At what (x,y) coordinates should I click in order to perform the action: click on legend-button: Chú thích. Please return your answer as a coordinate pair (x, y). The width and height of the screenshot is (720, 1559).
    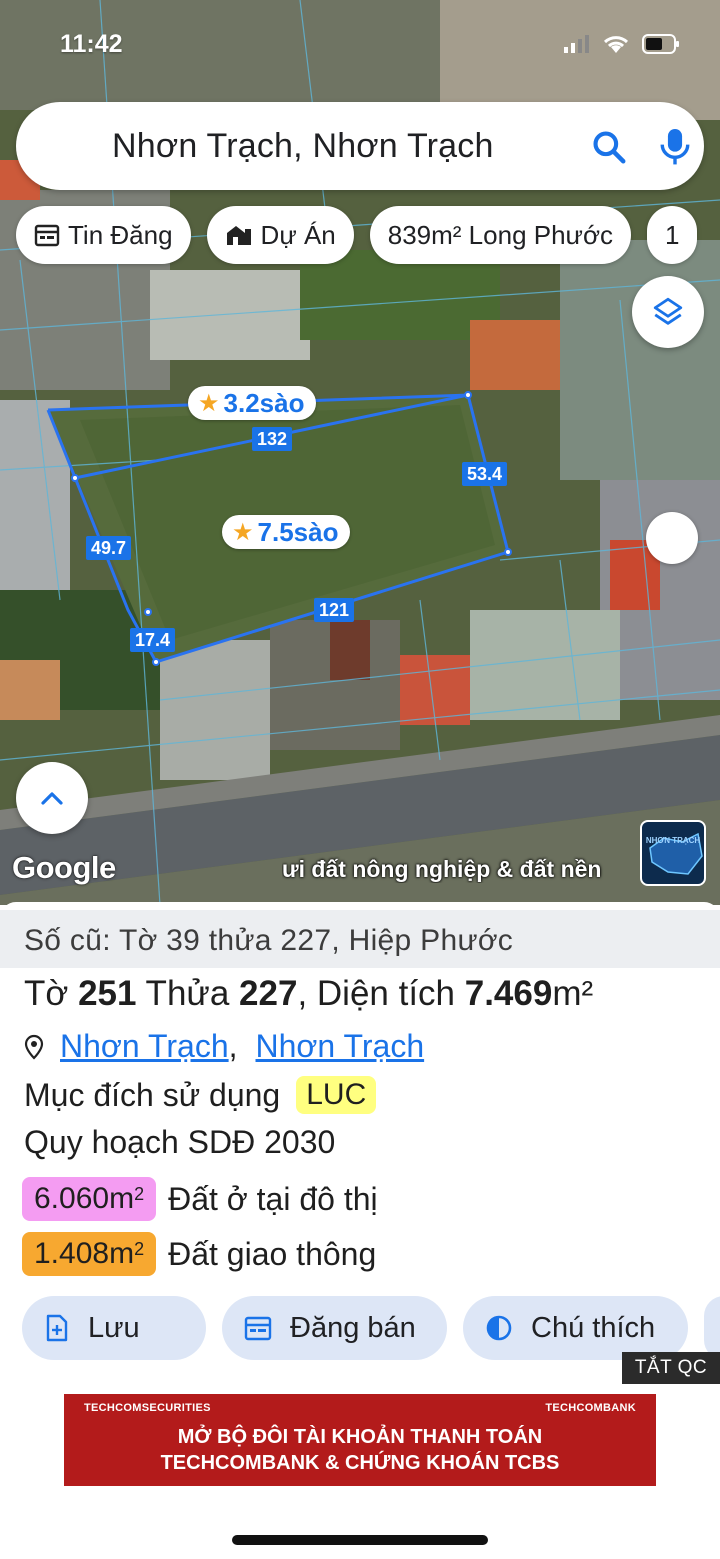
    Looking at the image, I should click on (575, 1328).